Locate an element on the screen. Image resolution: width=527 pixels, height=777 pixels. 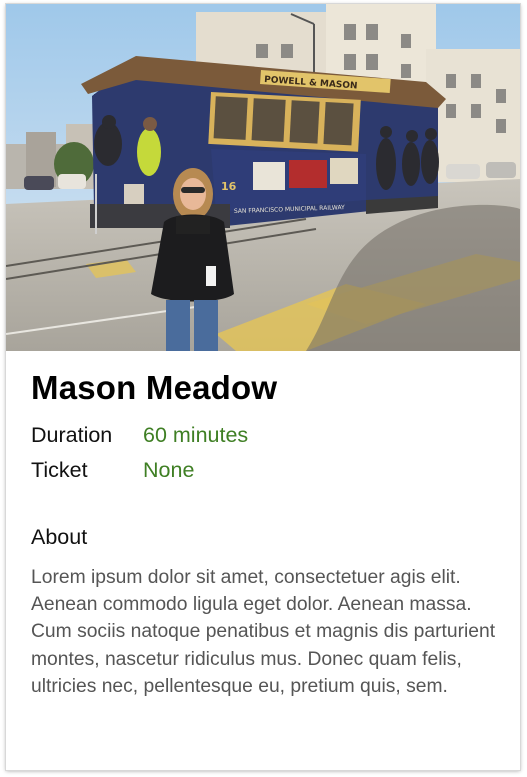
detail-value: 60 minutes is located at coordinates (196, 435).